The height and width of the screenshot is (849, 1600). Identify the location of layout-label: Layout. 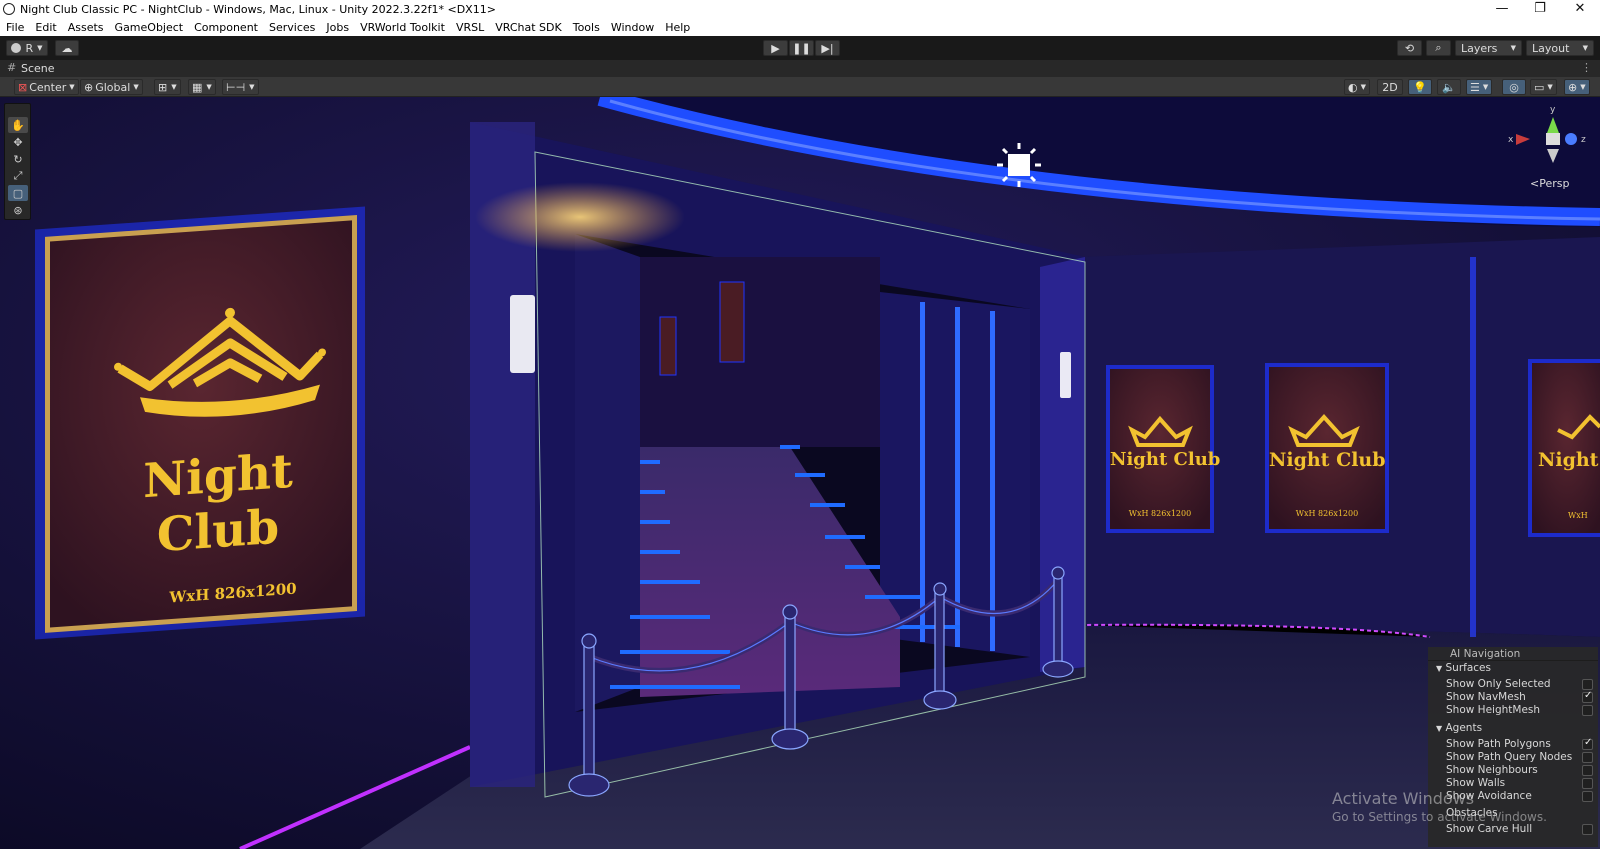
(1551, 48).